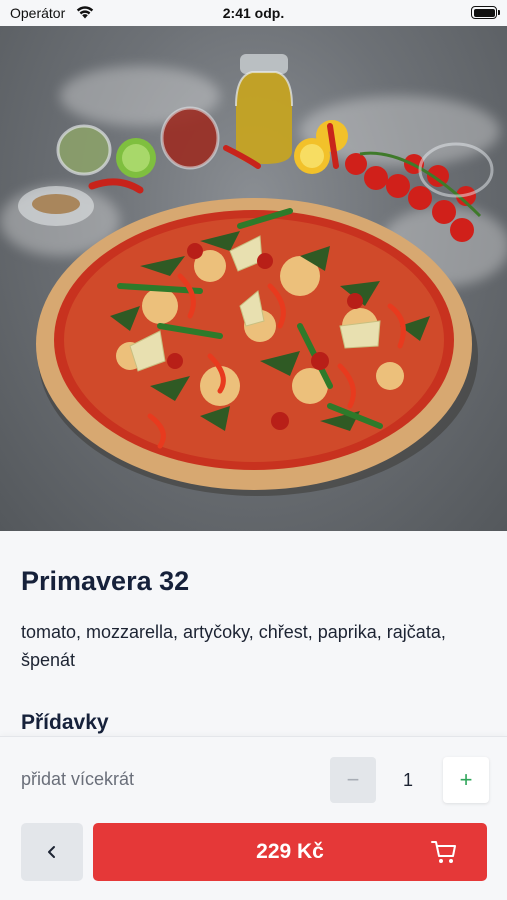  Describe the element at coordinates (353, 780) in the screenshot. I see `decrease-quantity-button: −` at that location.